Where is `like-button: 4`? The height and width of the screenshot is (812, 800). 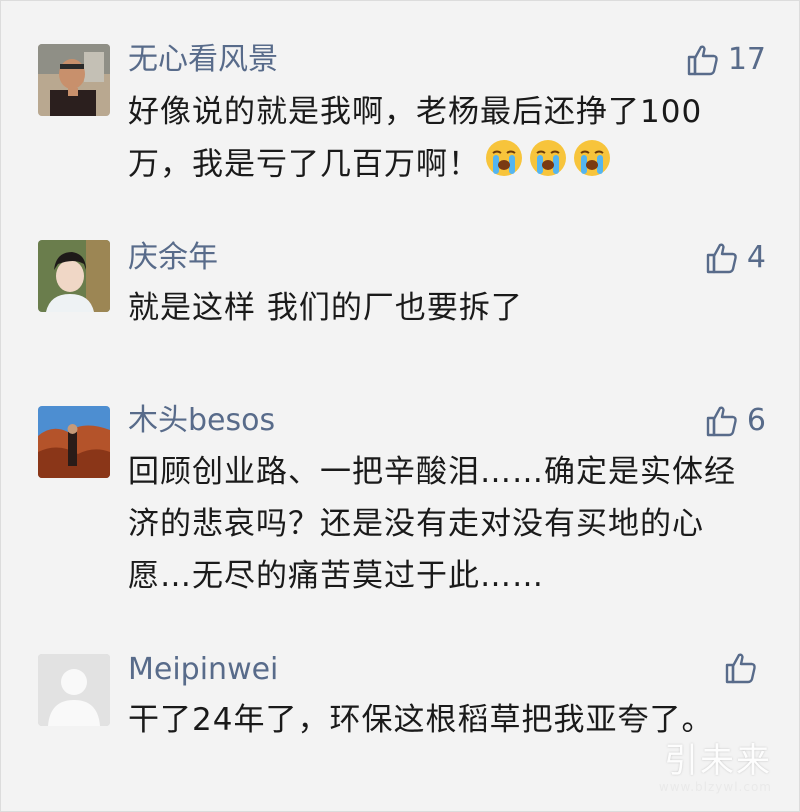 like-button: 4 is located at coordinates (735, 258).